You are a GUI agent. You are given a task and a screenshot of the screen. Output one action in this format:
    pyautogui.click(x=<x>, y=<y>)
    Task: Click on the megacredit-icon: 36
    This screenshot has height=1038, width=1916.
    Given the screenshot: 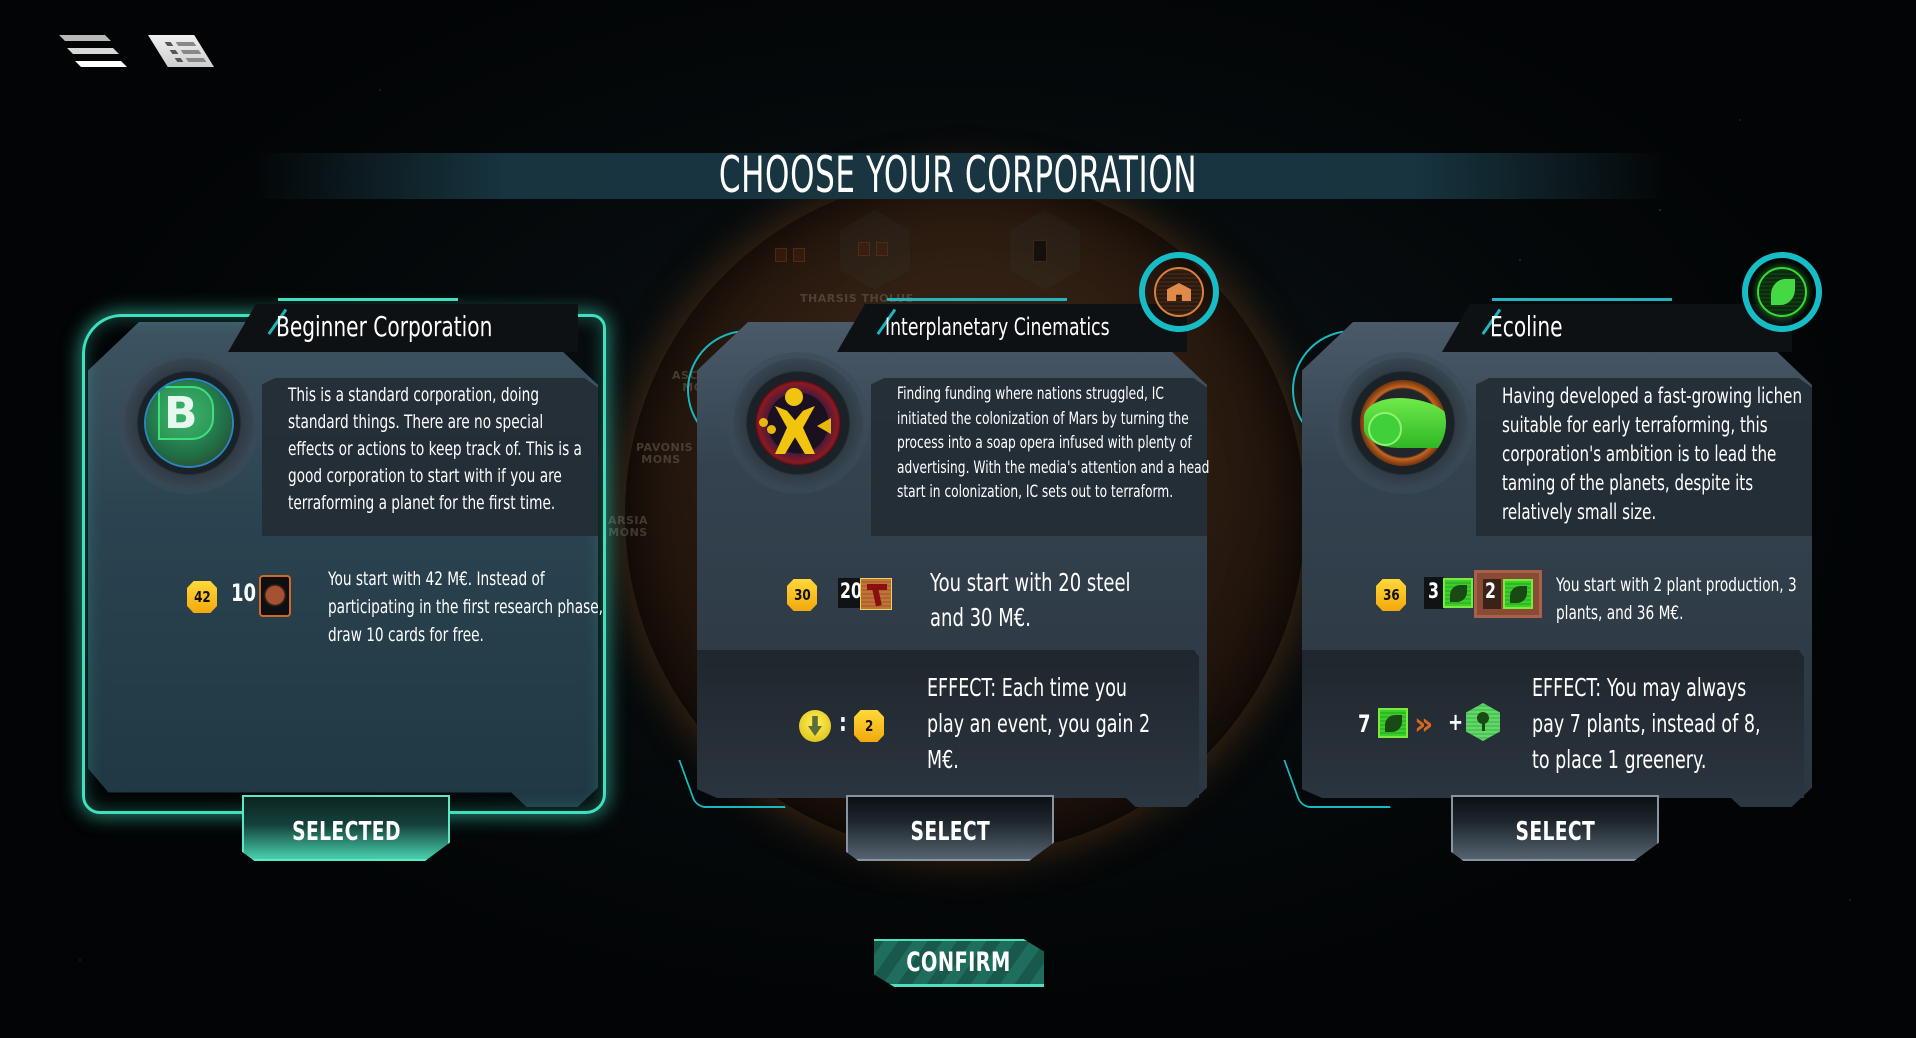 What is the action you would take?
    pyautogui.click(x=1391, y=595)
    